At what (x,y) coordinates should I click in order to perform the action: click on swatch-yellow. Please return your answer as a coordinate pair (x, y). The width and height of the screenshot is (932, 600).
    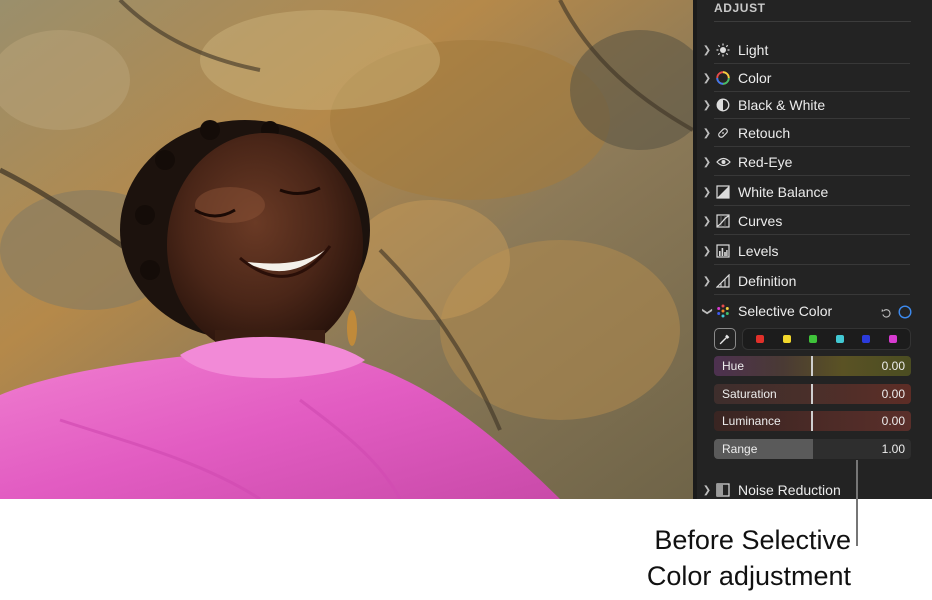
    Looking at the image, I should click on (786, 339).